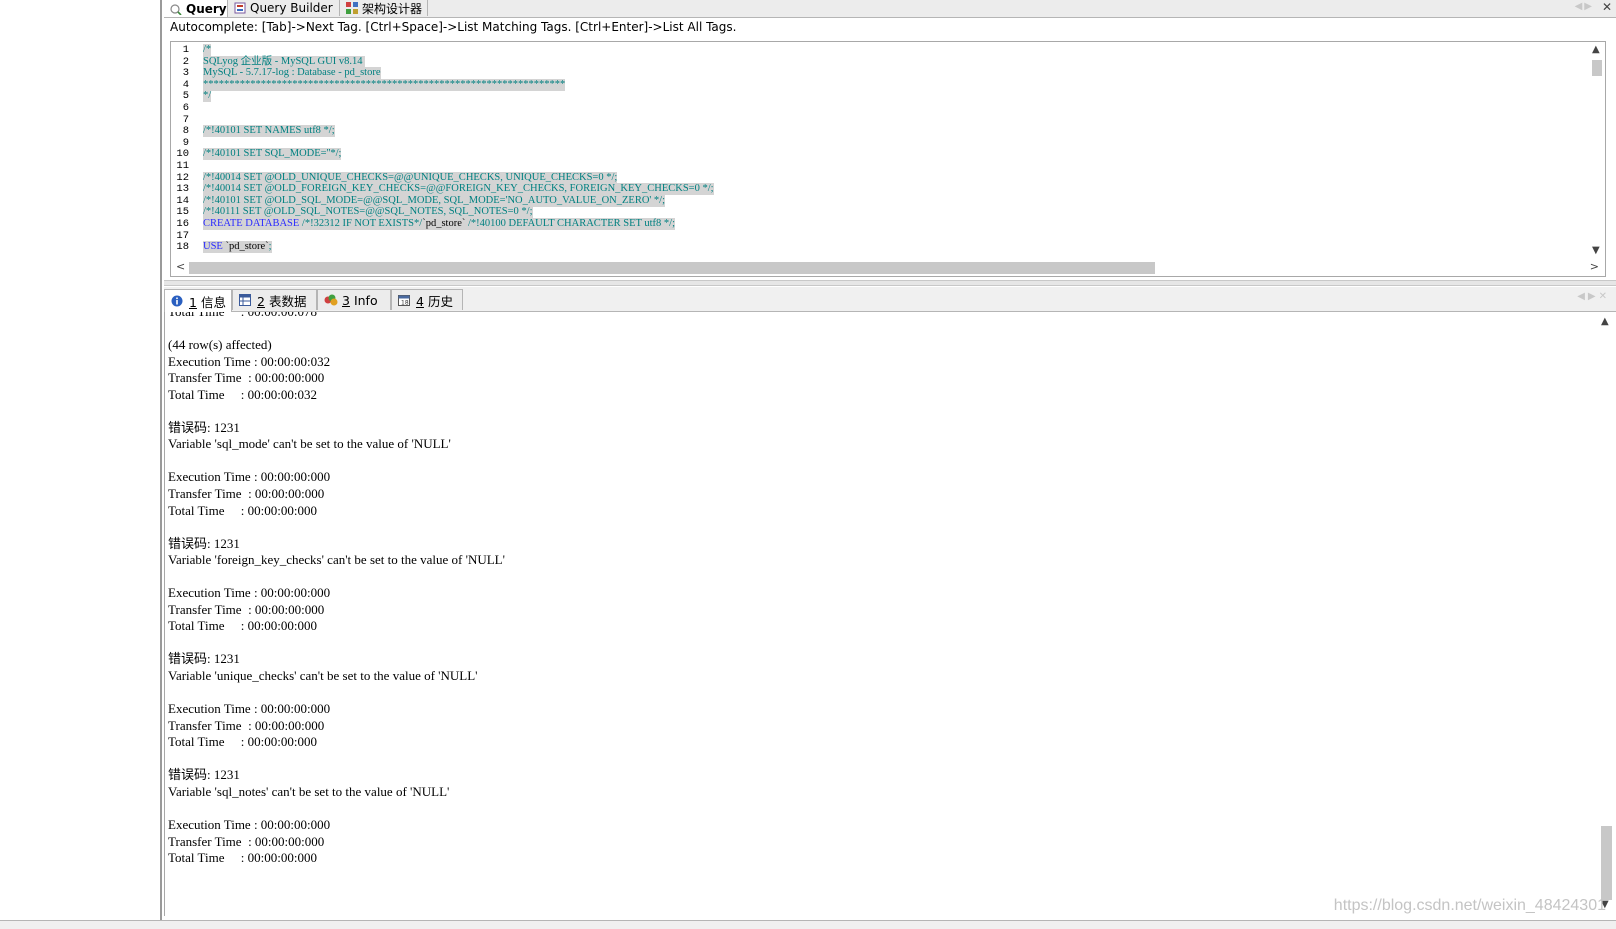 The width and height of the screenshot is (1616, 929). I want to click on message-line: Total Time : 00:00:00:078, so click(336, 316).